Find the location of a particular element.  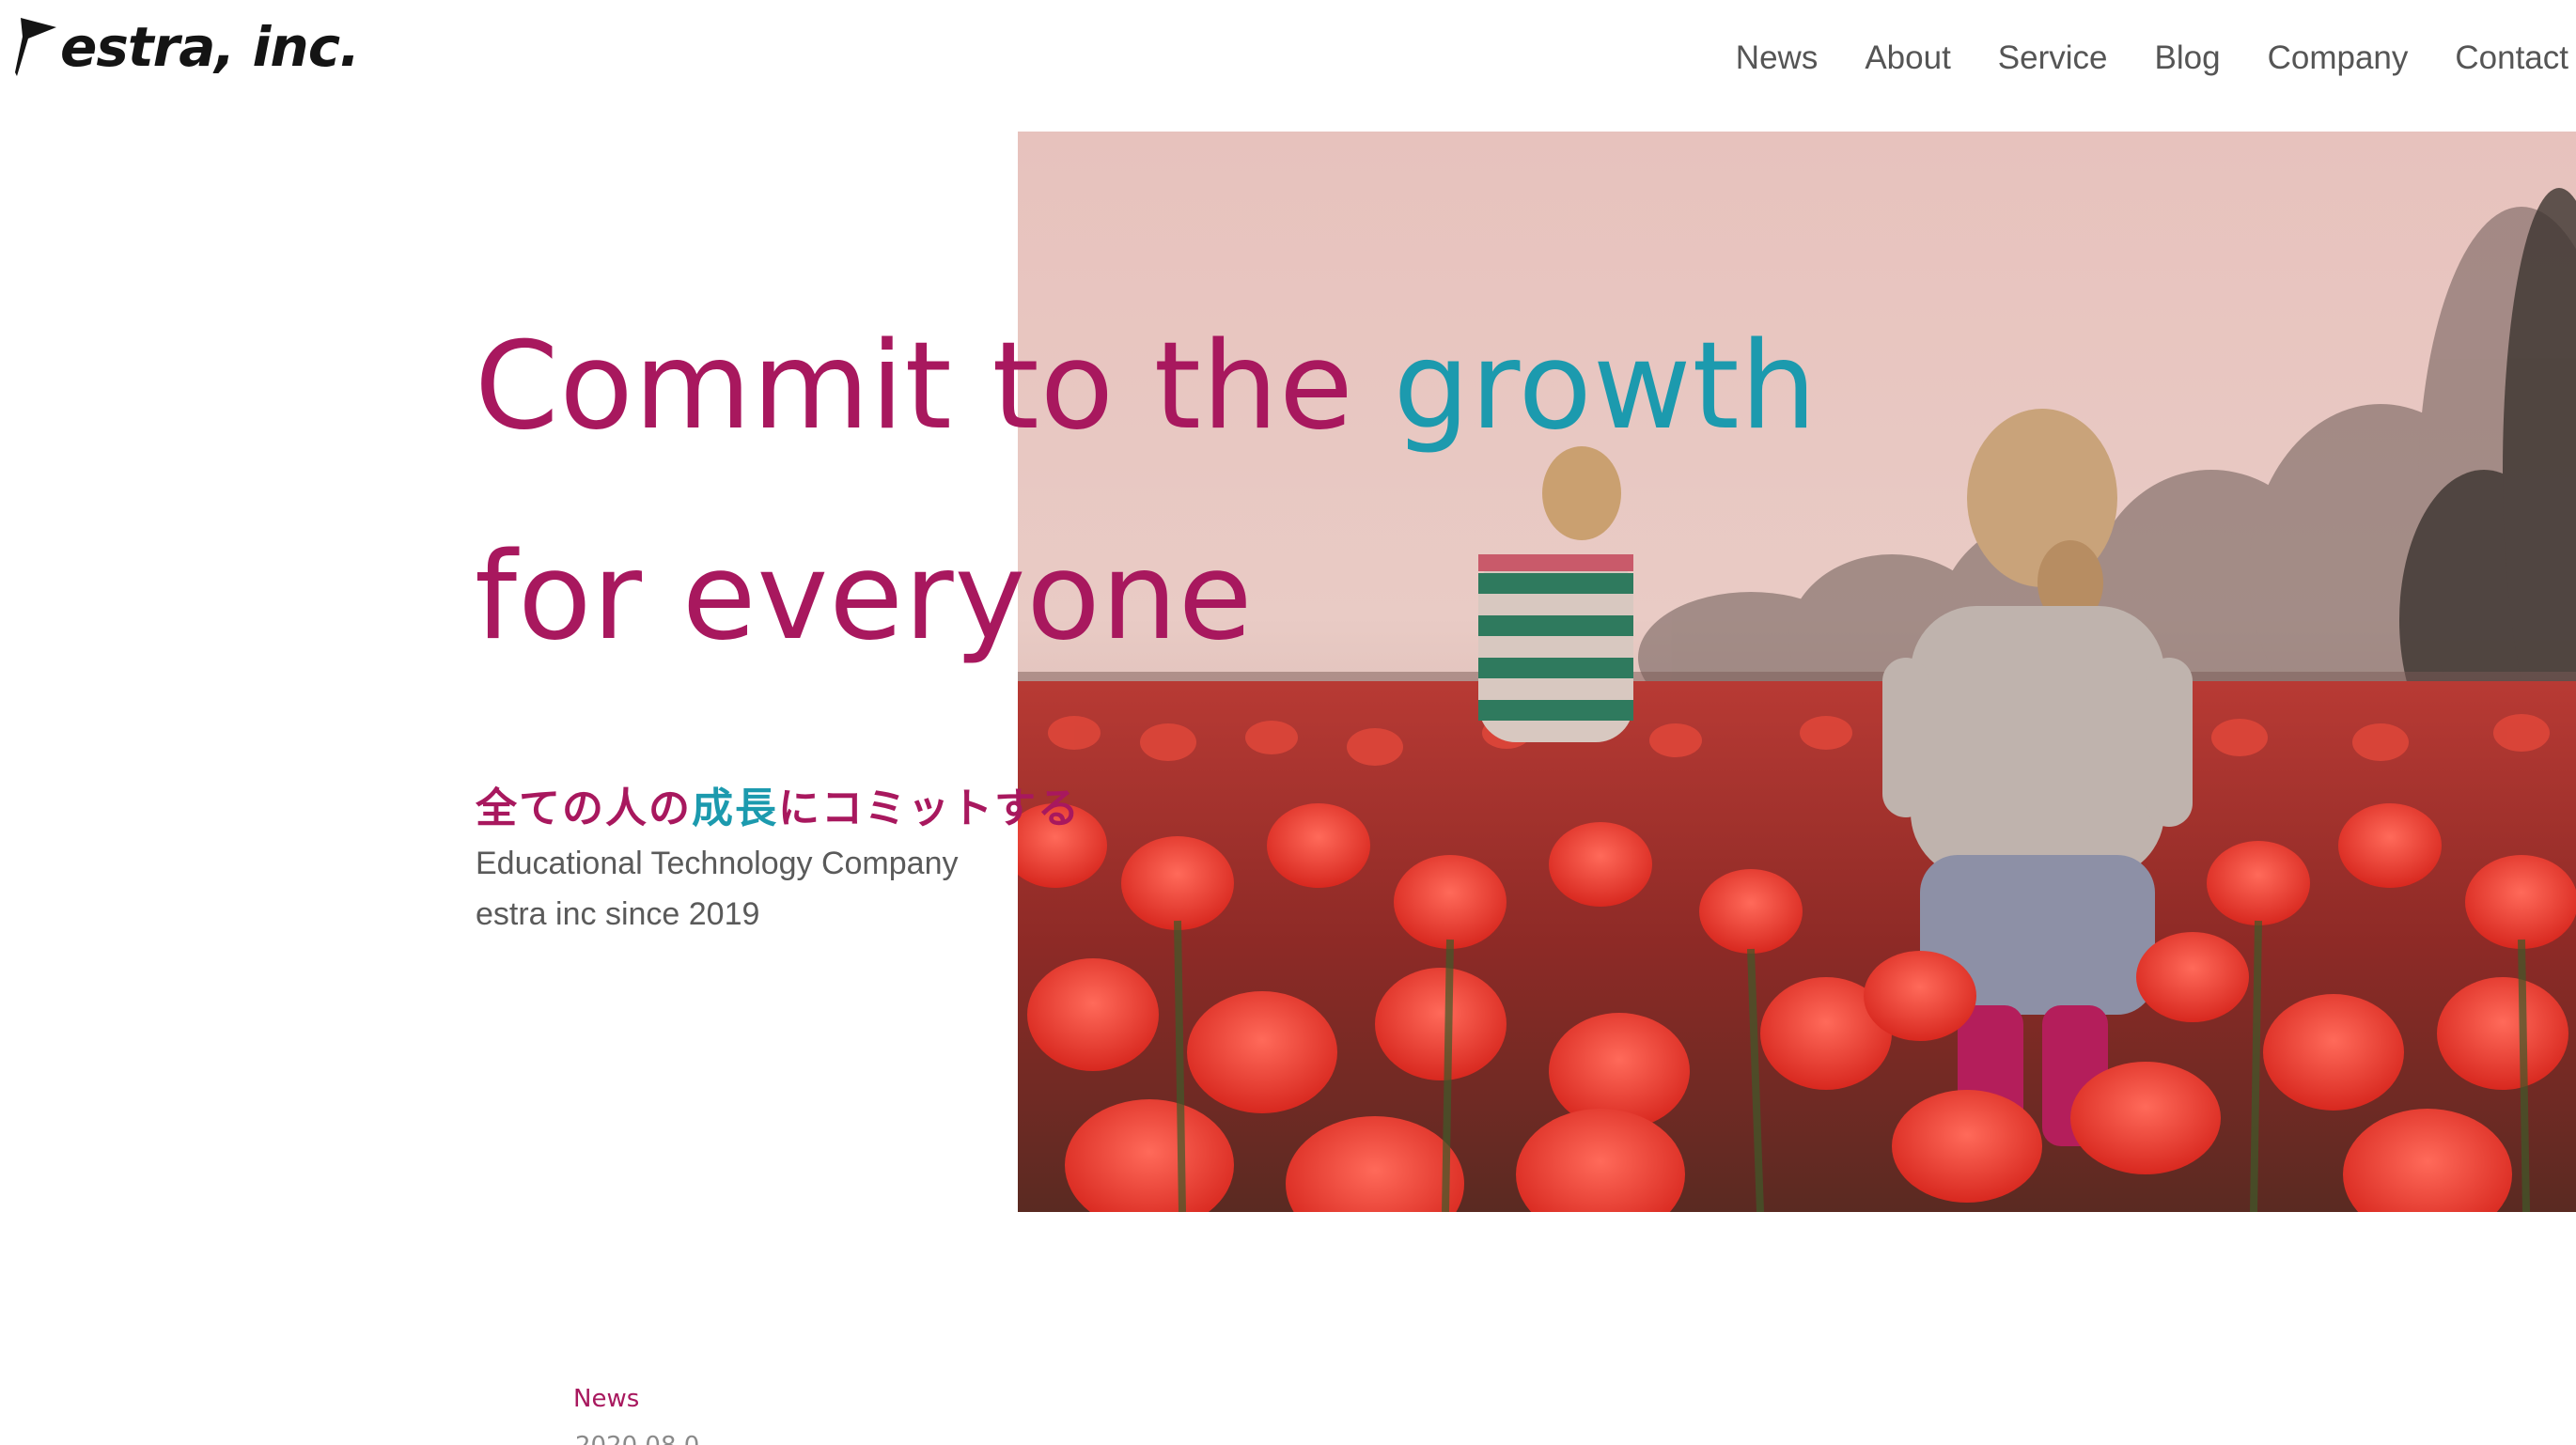

logo-text: estra, inc. is located at coordinates (210, 47).